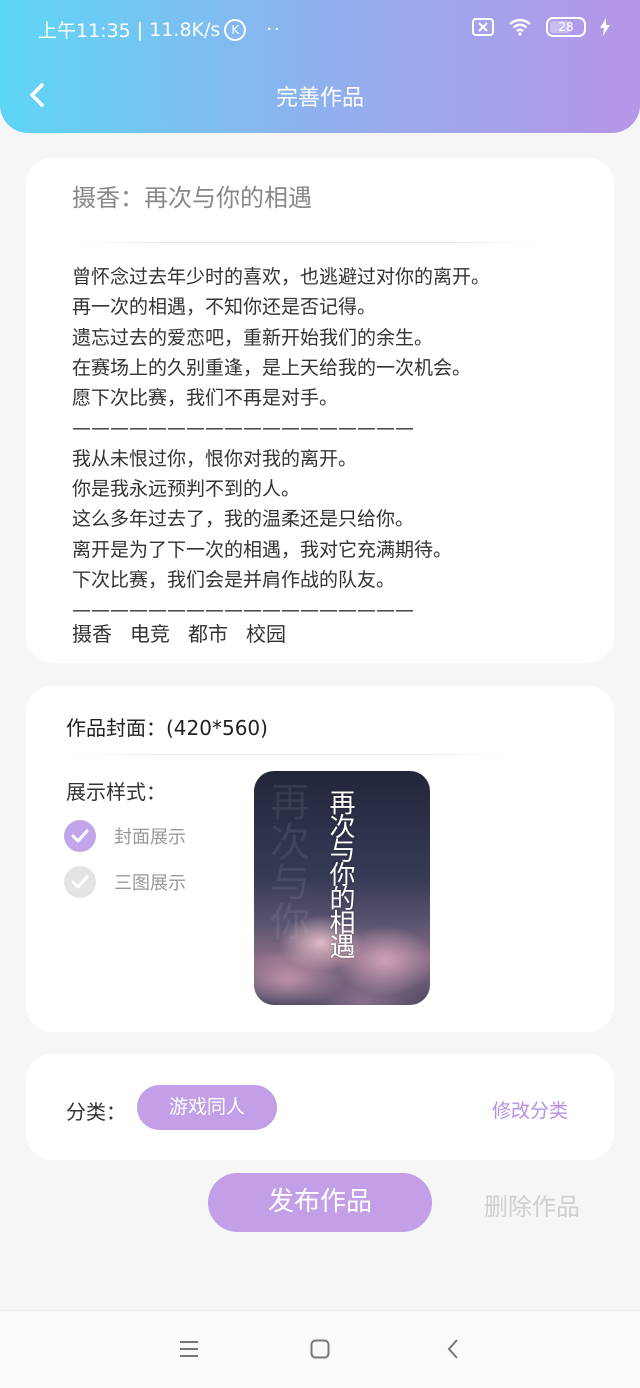 Image resolution: width=640 pixels, height=1388 pixels. I want to click on cover-image: 再次与你 再次与你的相遇, so click(342, 888).